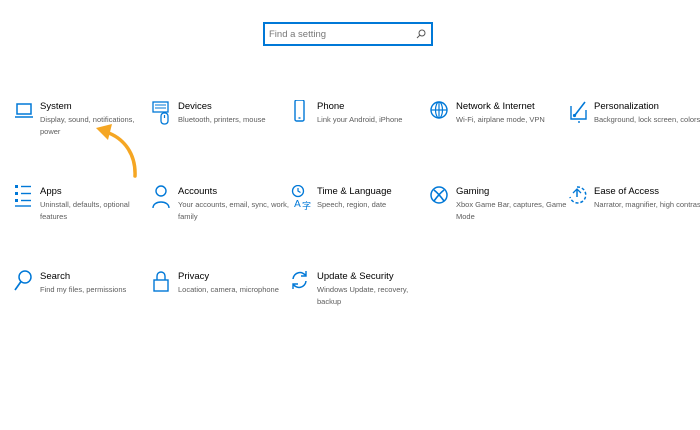 The image size is (700, 430). I want to click on svg-text: A, so click(297, 204).